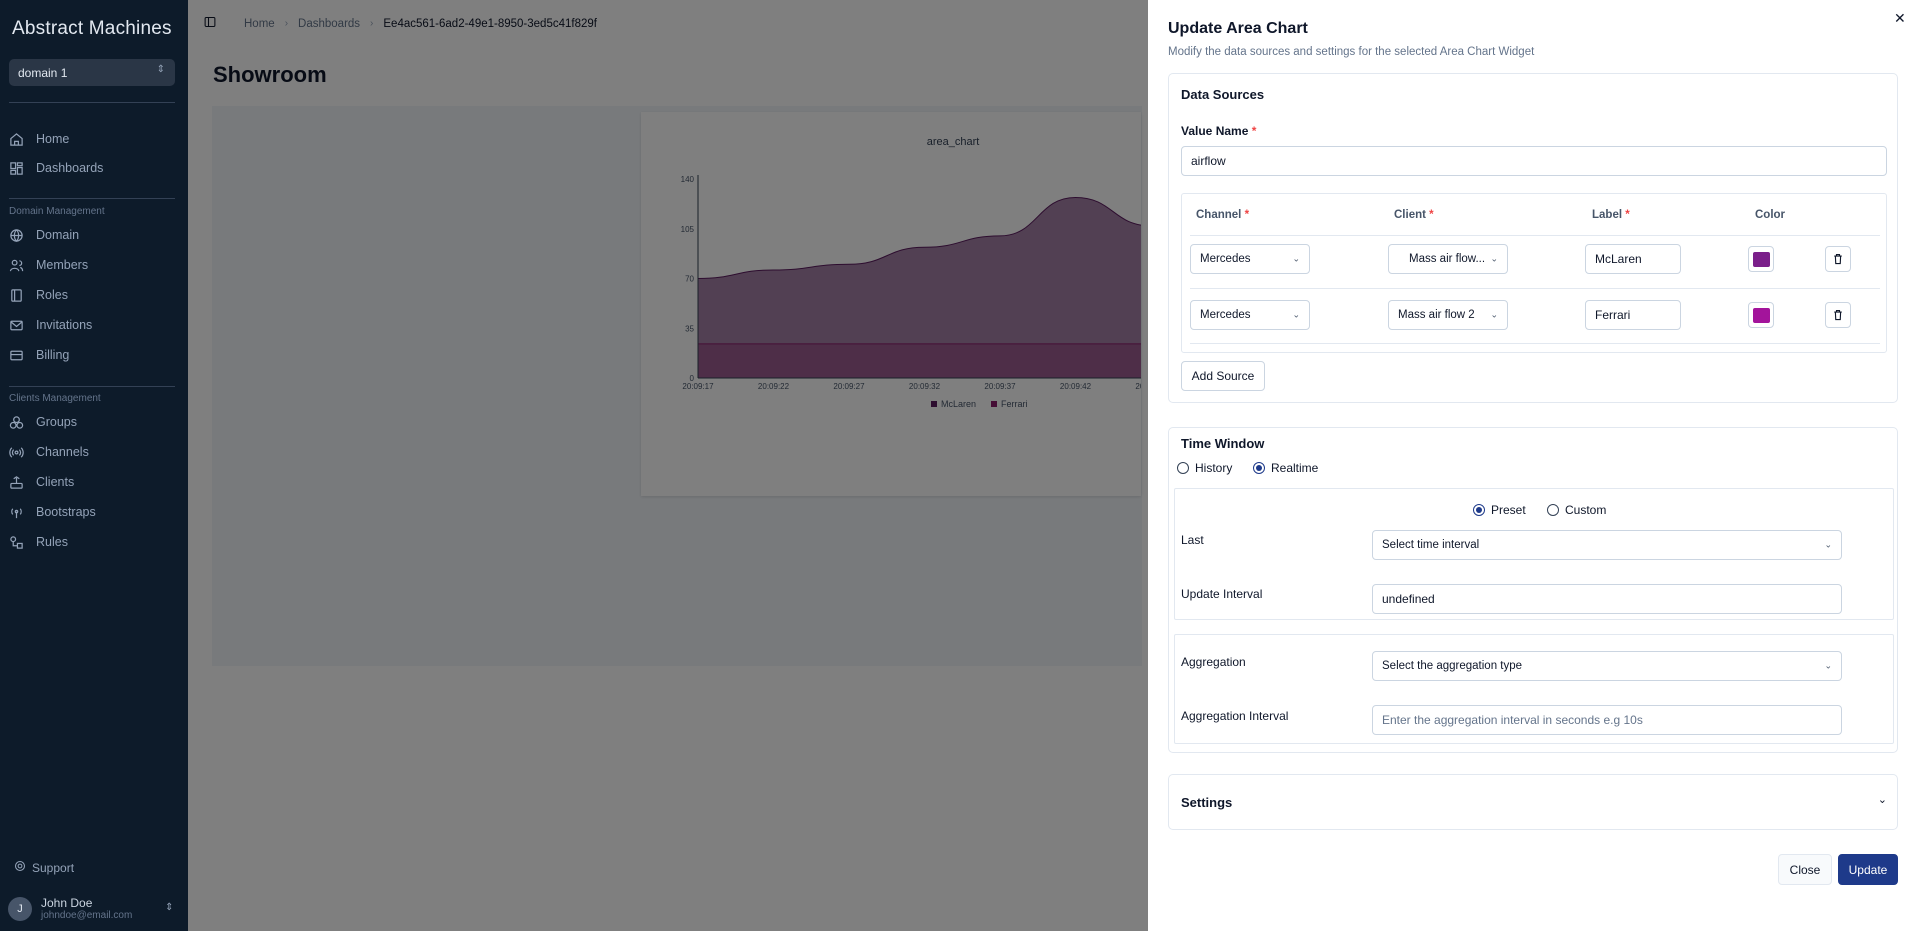 The image size is (1916, 931). Describe the element at coordinates (16, 139) in the screenshot. I see `home-icon` at that location.